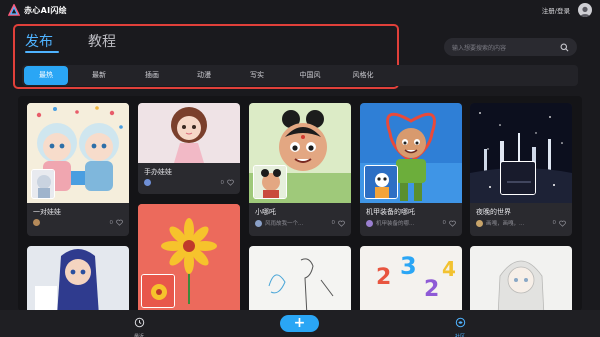 The height and width of the screenshot is (337, 600). Describe the element at coordinates (138, 335) in the screenshot. I see `nav-recent-label: 最近` at that location.